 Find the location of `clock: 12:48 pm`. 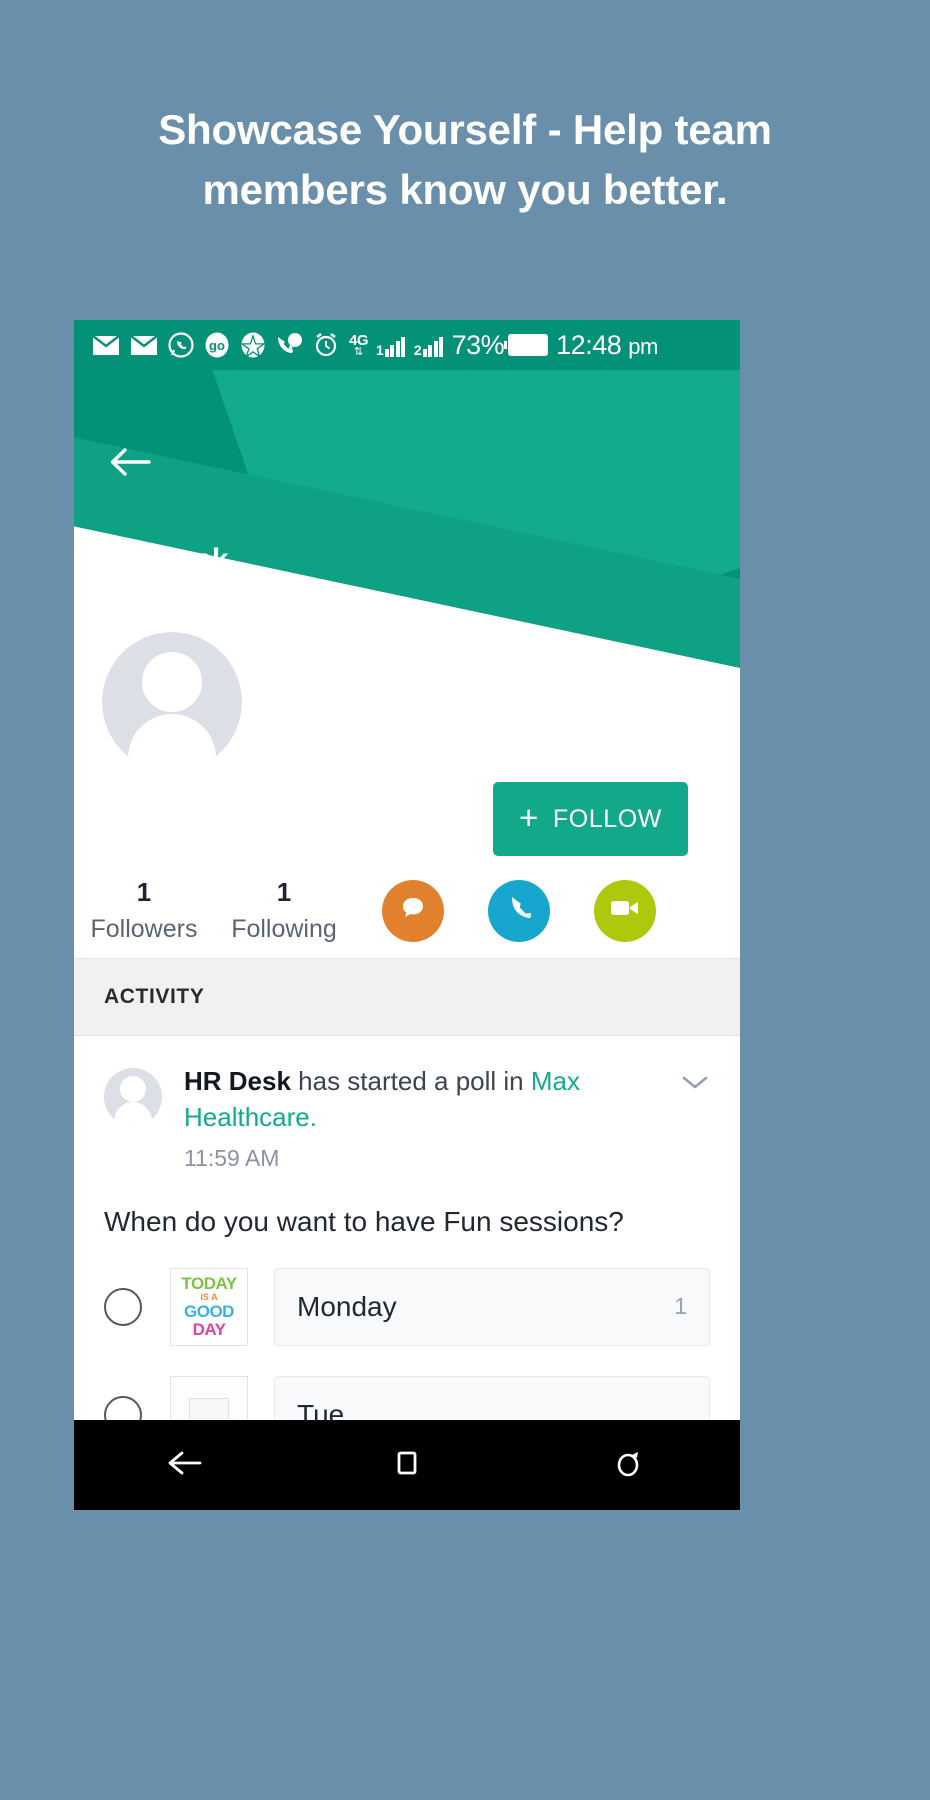

clock: 12:48 pm is located at coordinates (607, 345).